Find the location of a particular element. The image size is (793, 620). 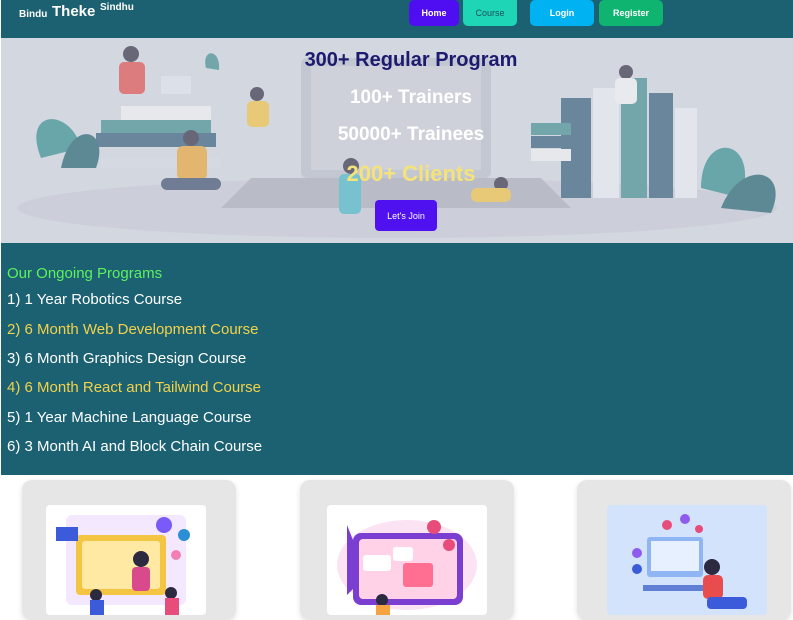

program-item: 3) 6 Month Graphics Design Course is located at coordinates (127, 358).